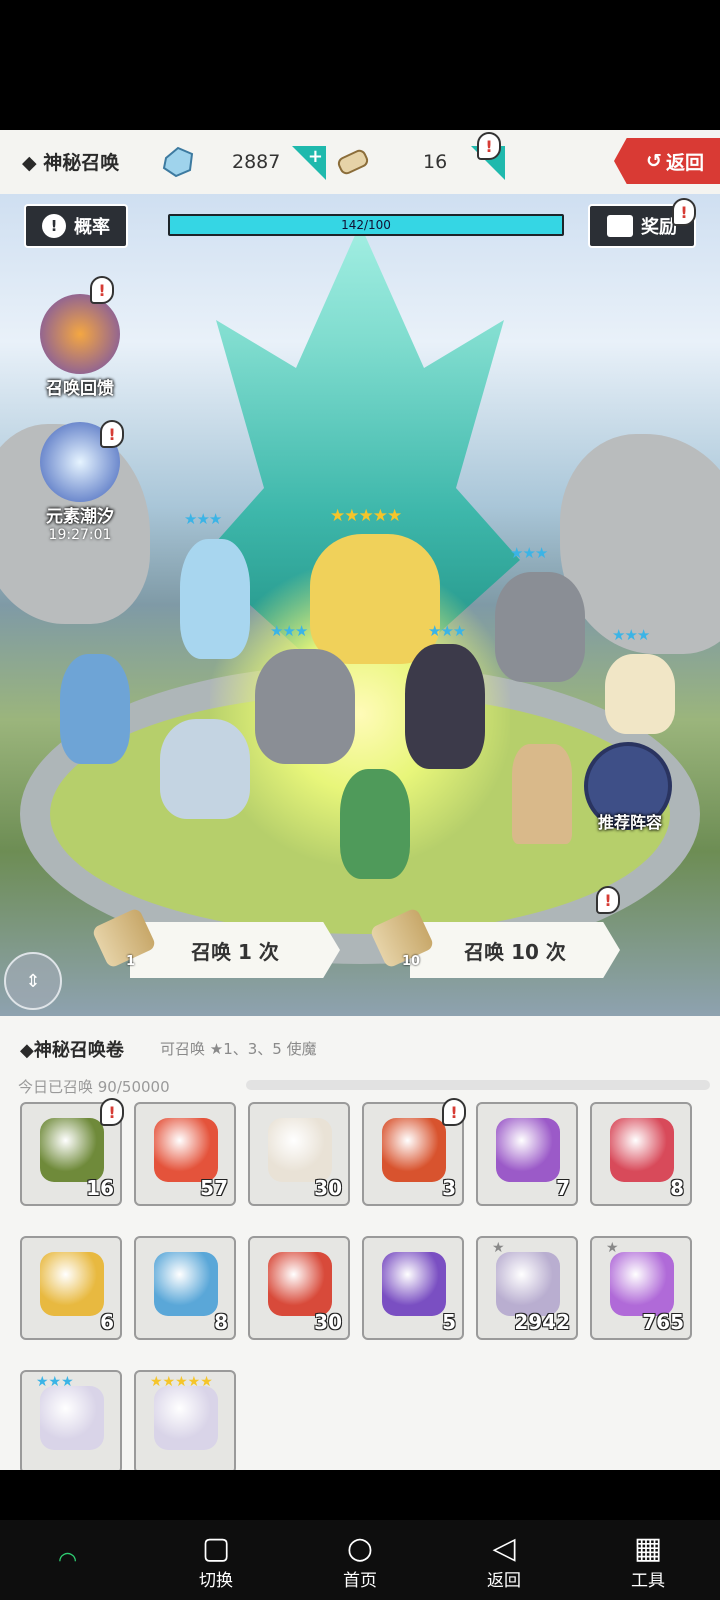 The image size is (720, 1600). What do you see at coordinates (563, 1188) in the screenshot?
I see `item-count: 7` at bounding box center [563, 1188].